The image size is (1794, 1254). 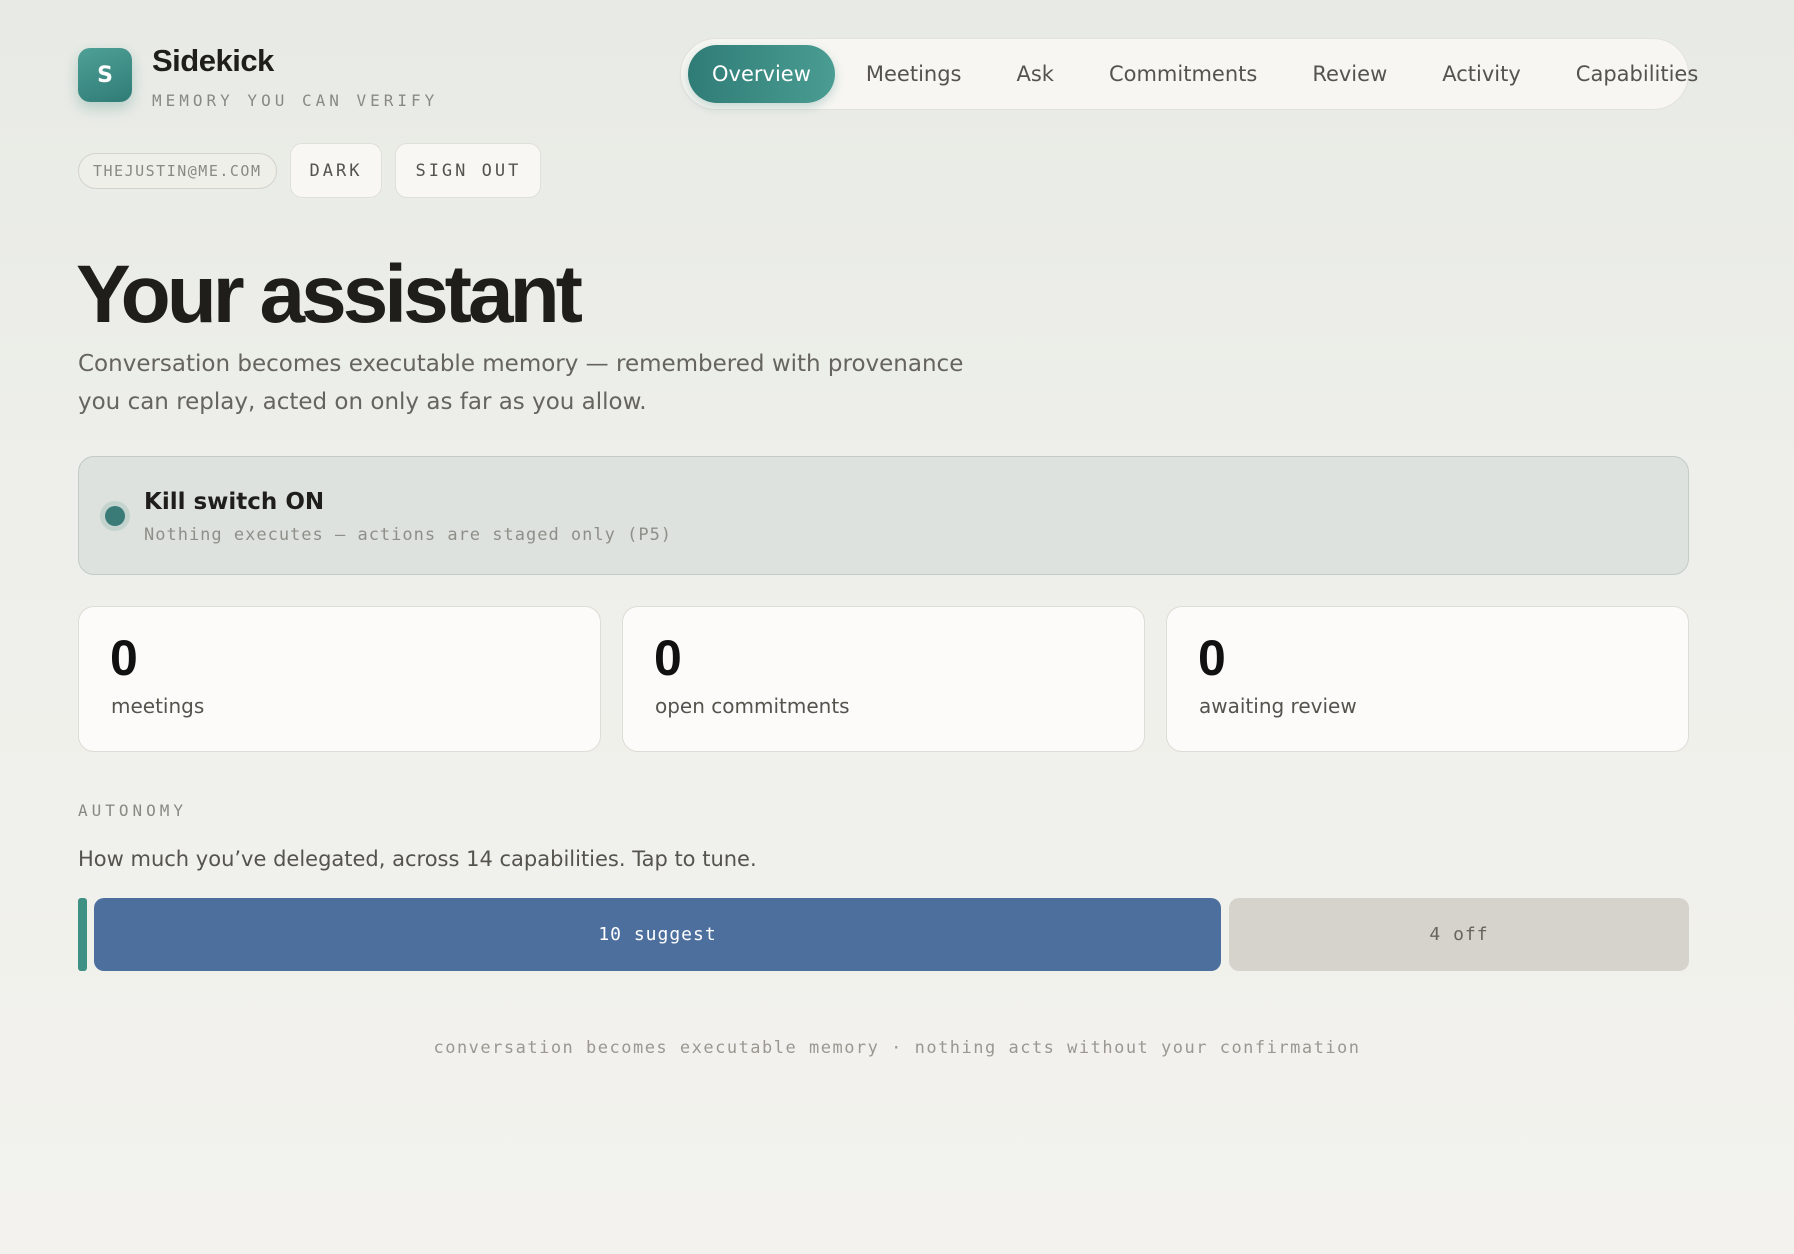 I want to click on stat-label: meetings, so click(x=158, y=706).